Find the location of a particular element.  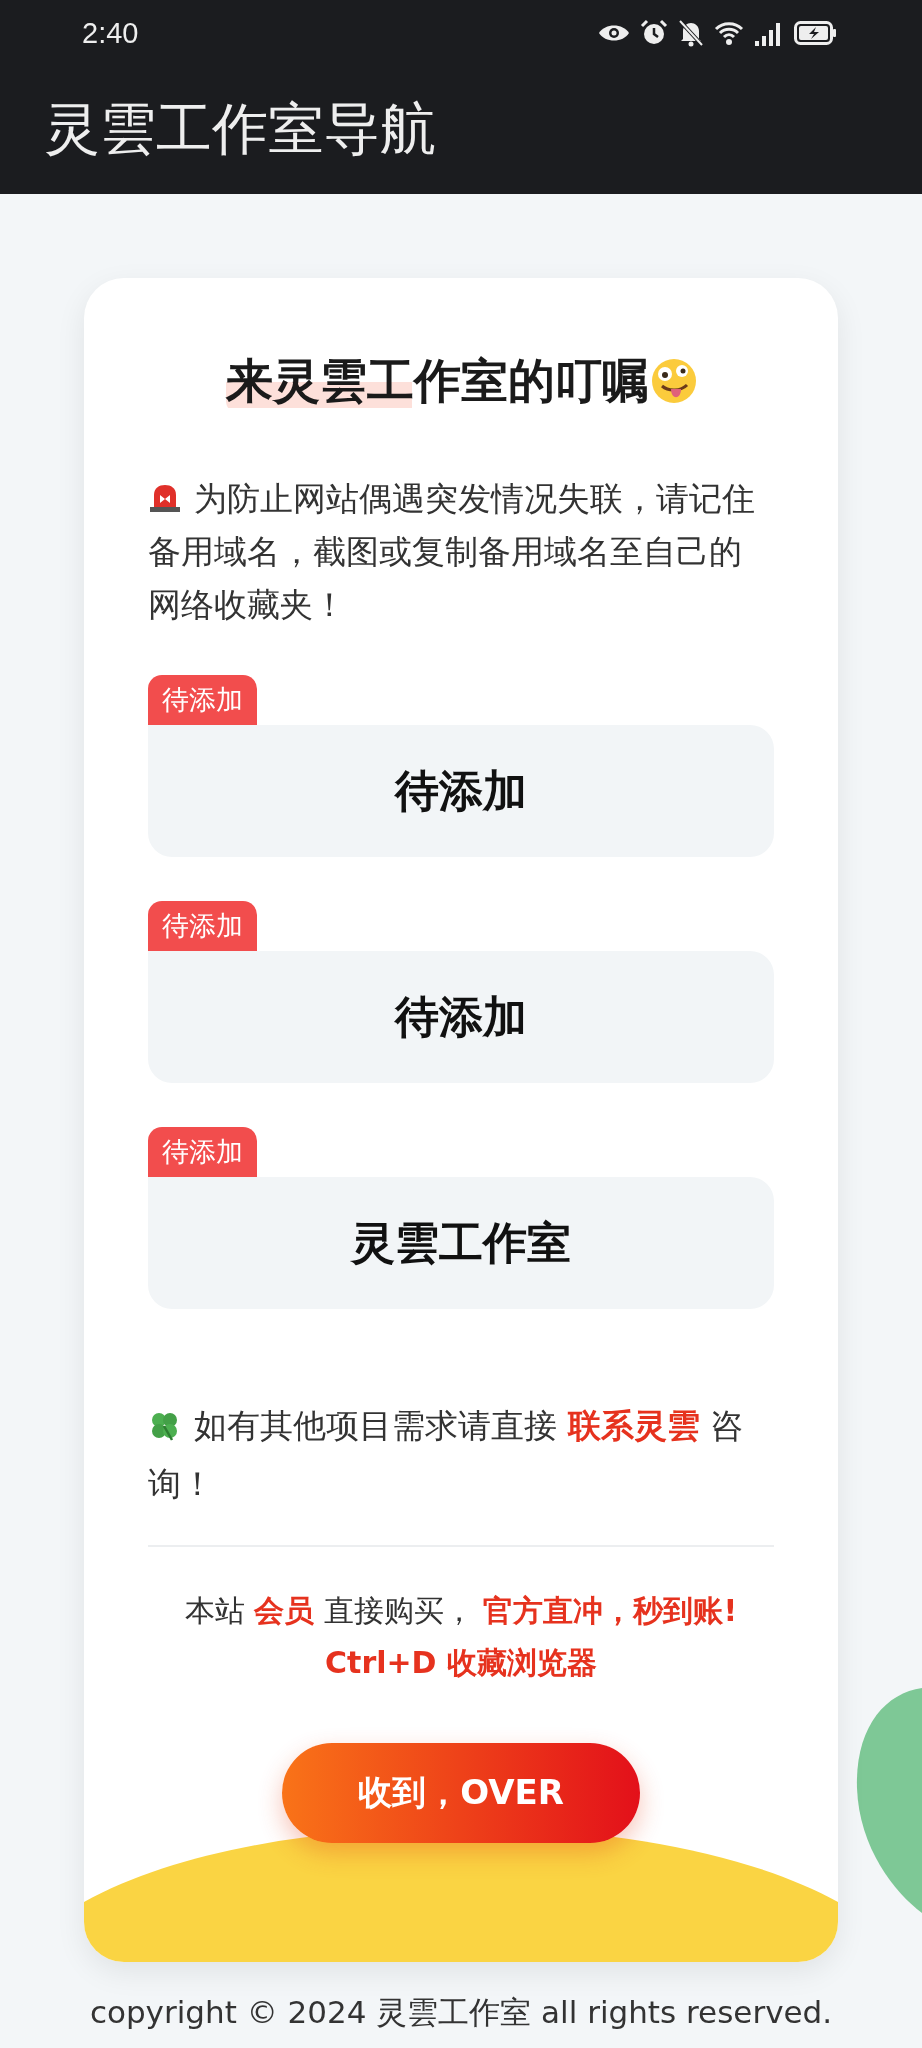

siren-icon is located at coordinates (165, 498).